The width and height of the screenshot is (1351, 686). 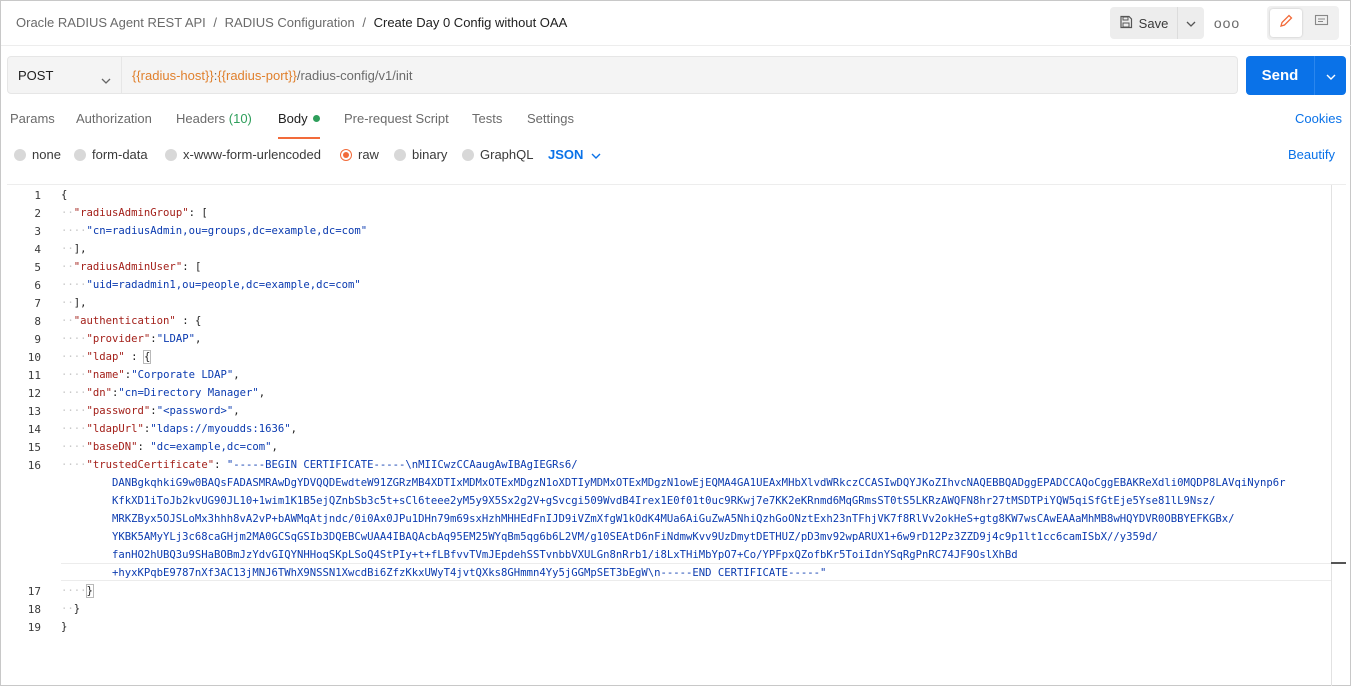 What do you see at coordinates (34, 447) in the screenshot?
I see `line-number: 15` at bounding box center [34, 447].